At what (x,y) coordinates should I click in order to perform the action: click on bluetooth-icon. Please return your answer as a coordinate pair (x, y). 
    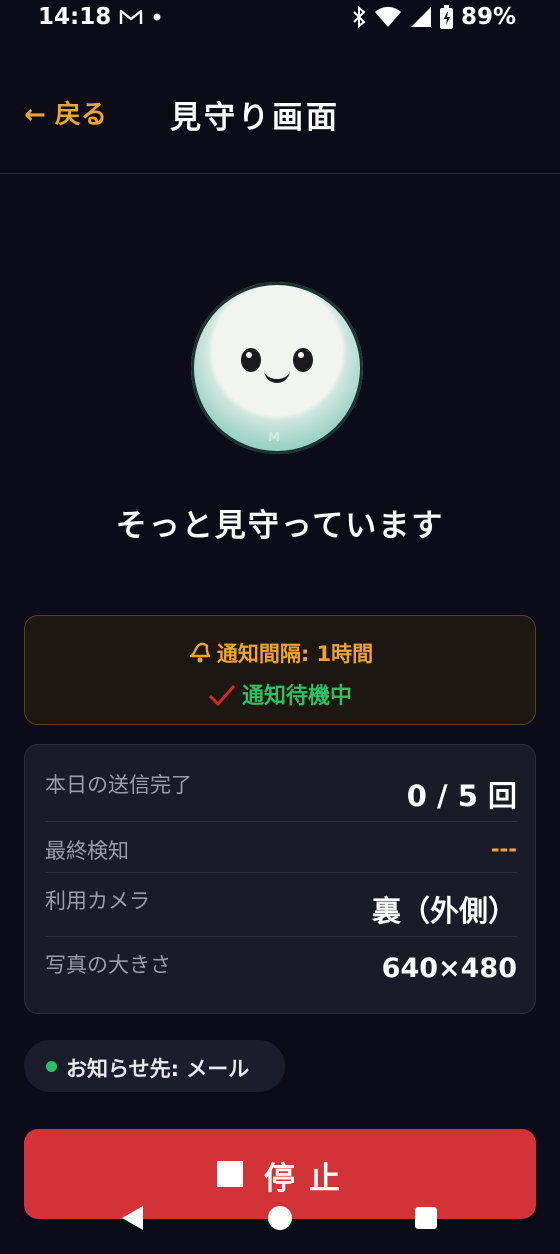
    Looking at the image, I should click on (359, 17).